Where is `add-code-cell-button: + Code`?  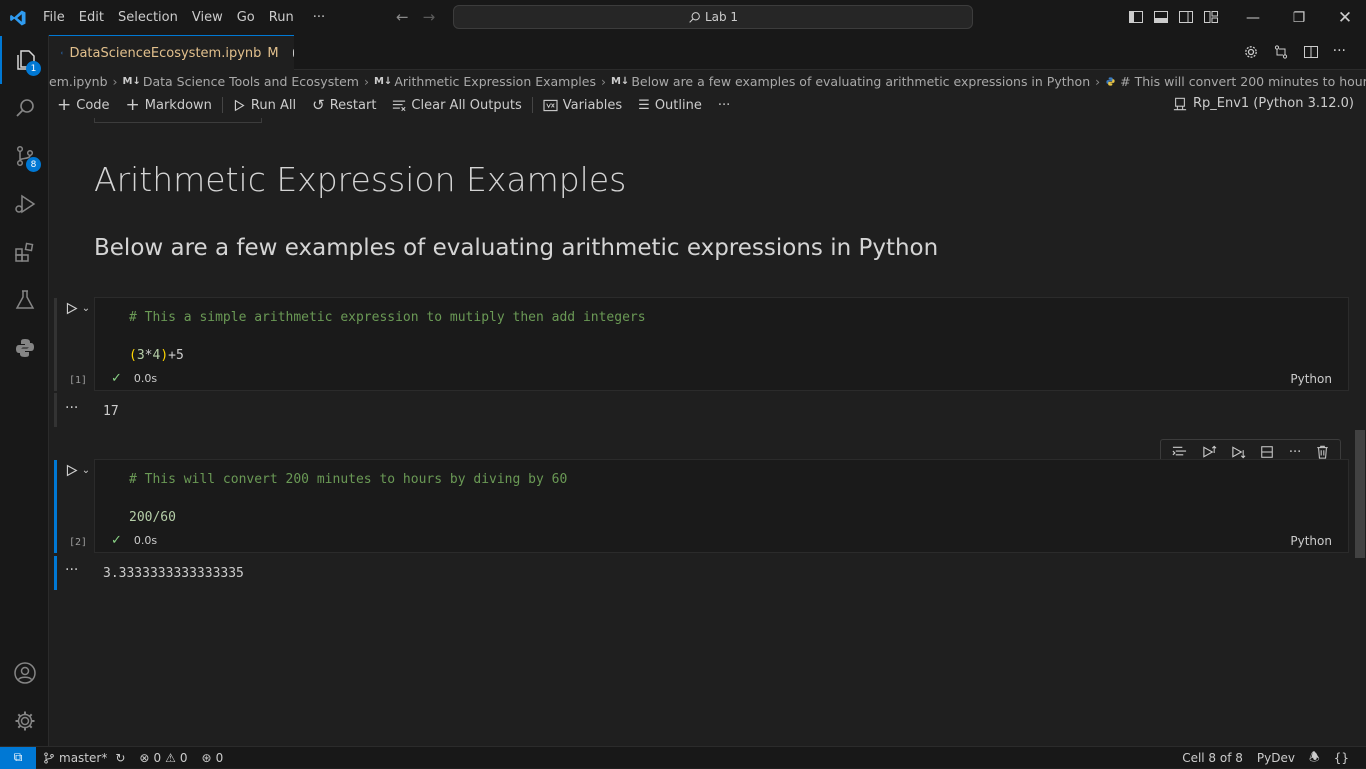
add-code-cell-button: + Code is located at coordinates (83, 105).